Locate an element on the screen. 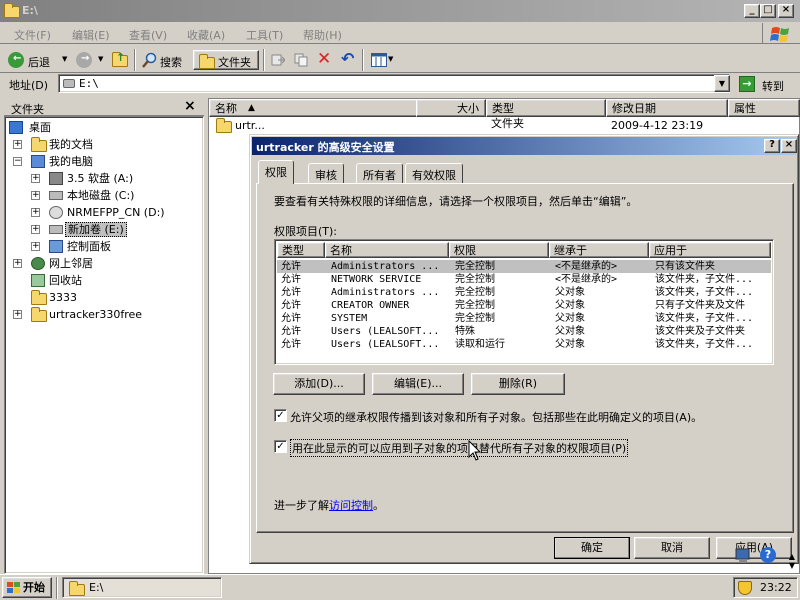  maximize-button: □ is located at coordinates (768, 11).